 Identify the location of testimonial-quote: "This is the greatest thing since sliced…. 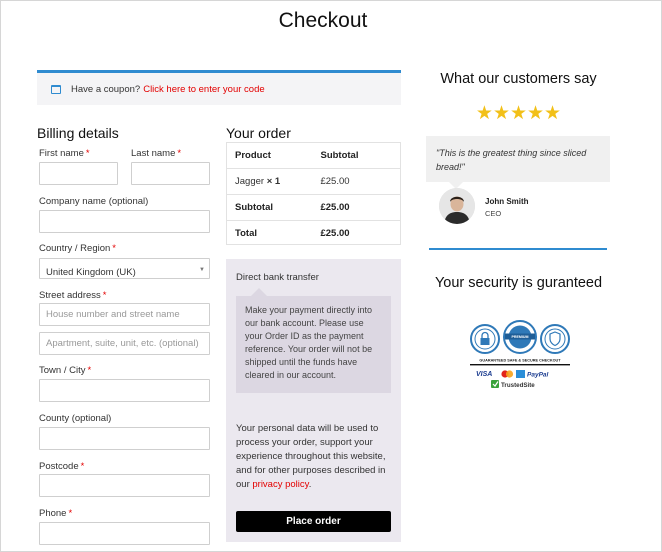
(518, 159).